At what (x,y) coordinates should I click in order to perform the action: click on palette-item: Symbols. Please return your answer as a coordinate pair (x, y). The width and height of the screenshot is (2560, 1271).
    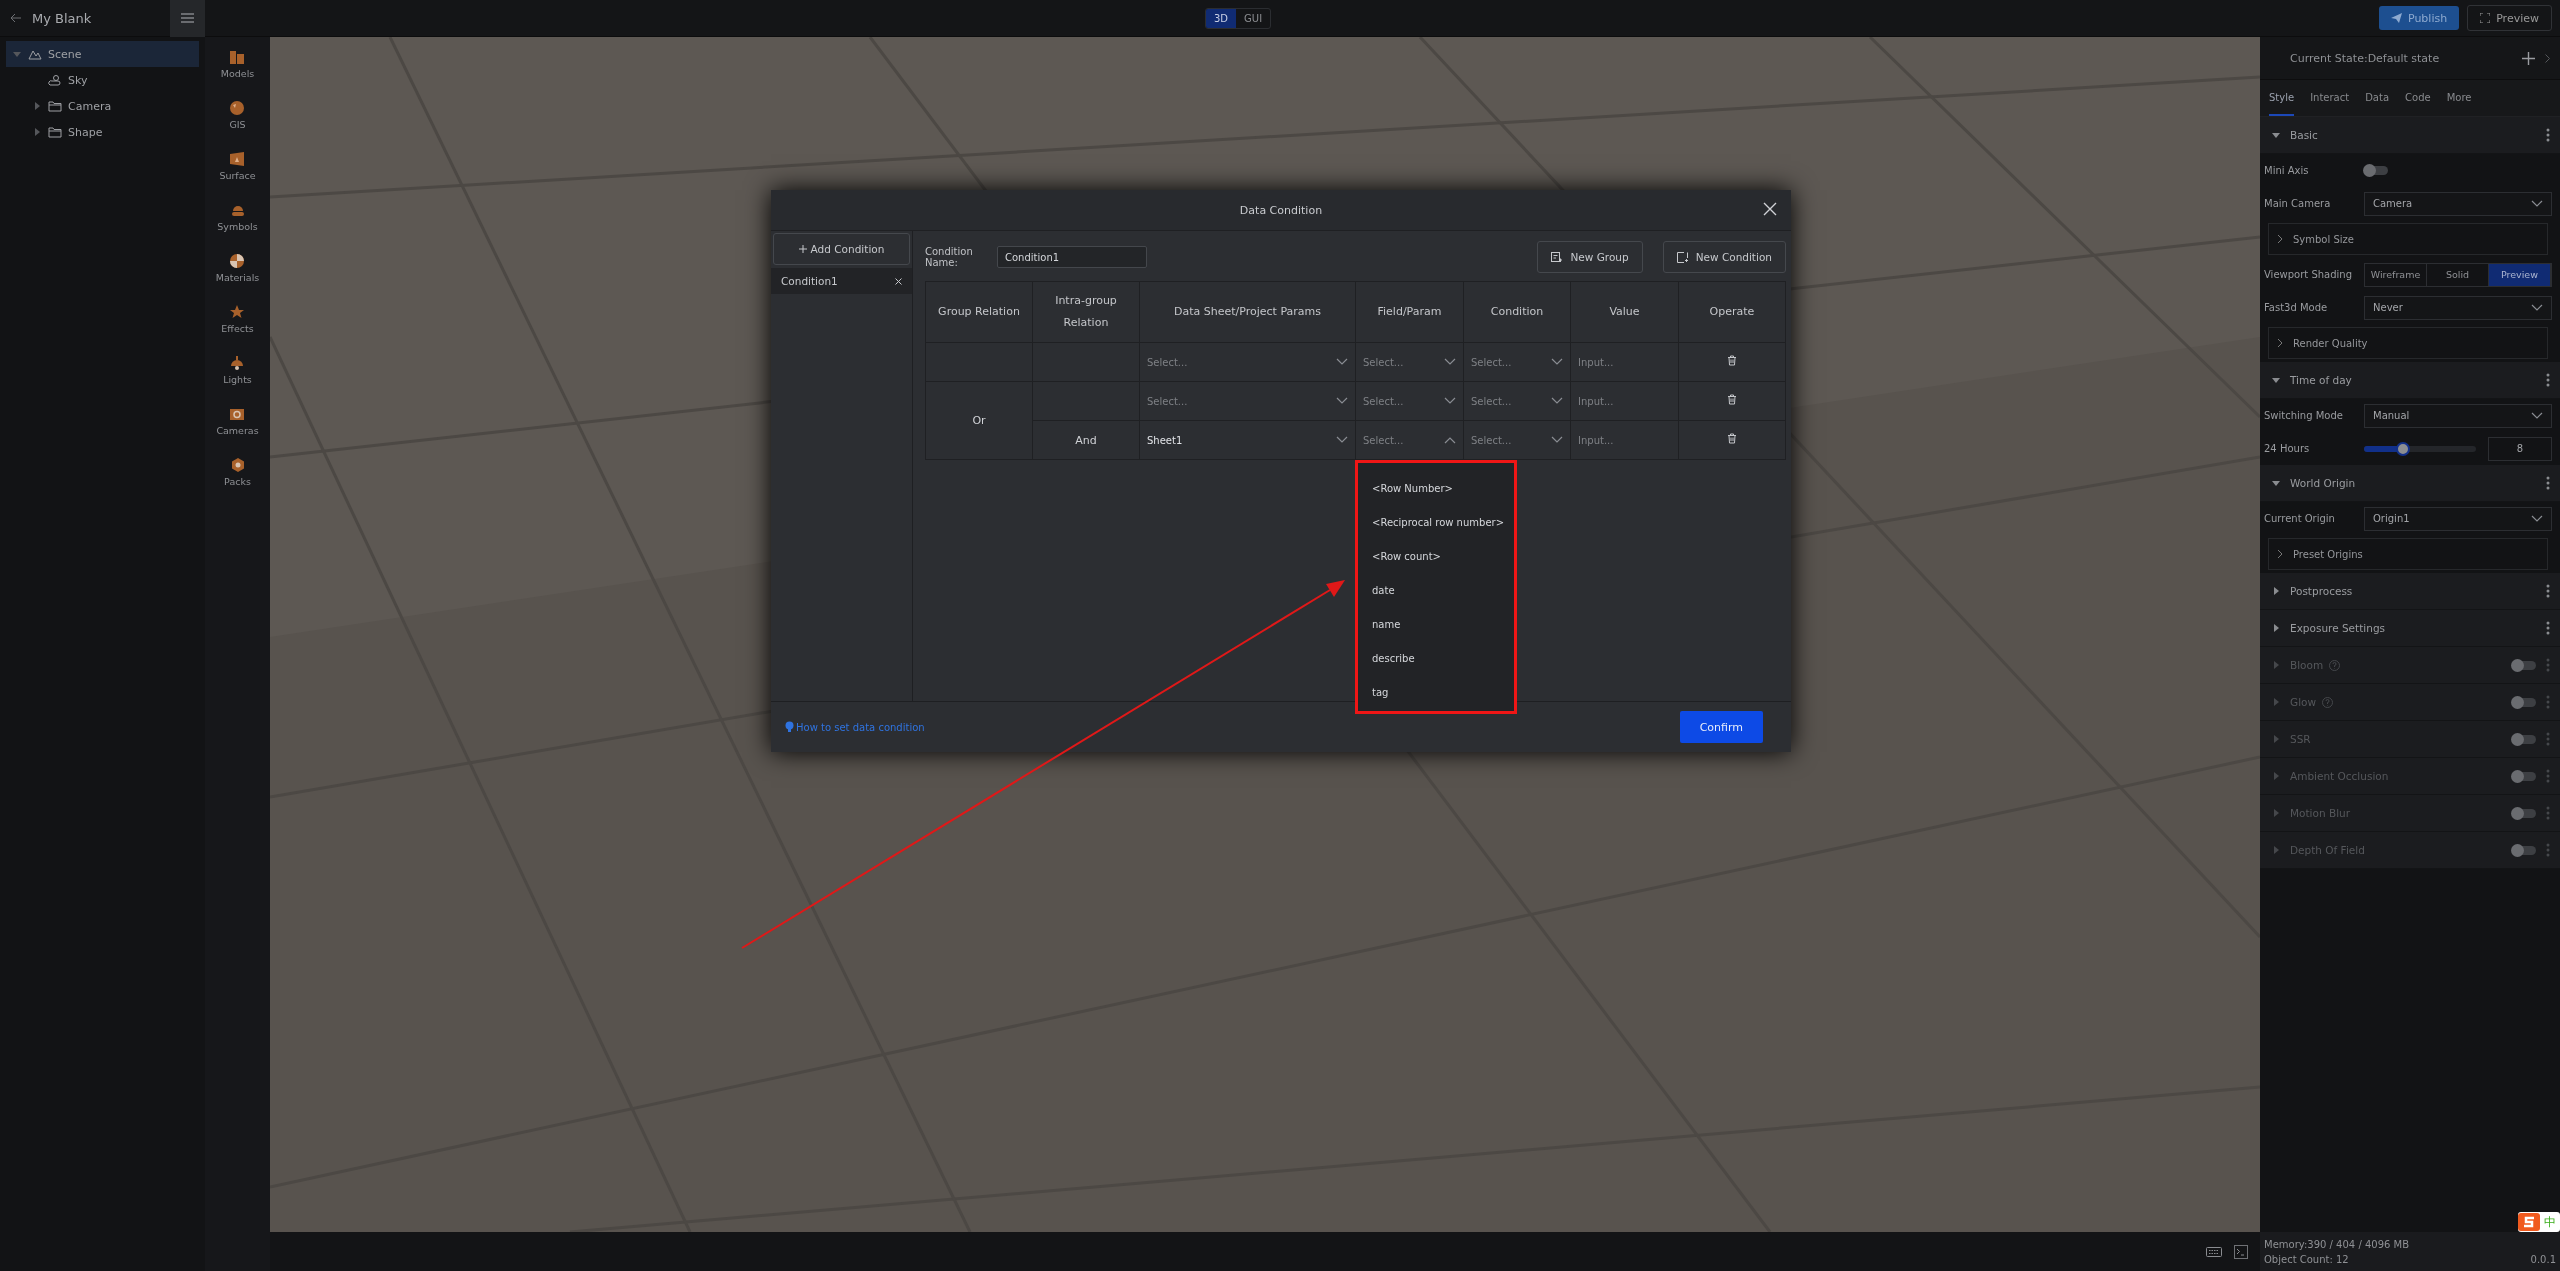
    Looking at the image, I should click on (237, 217).